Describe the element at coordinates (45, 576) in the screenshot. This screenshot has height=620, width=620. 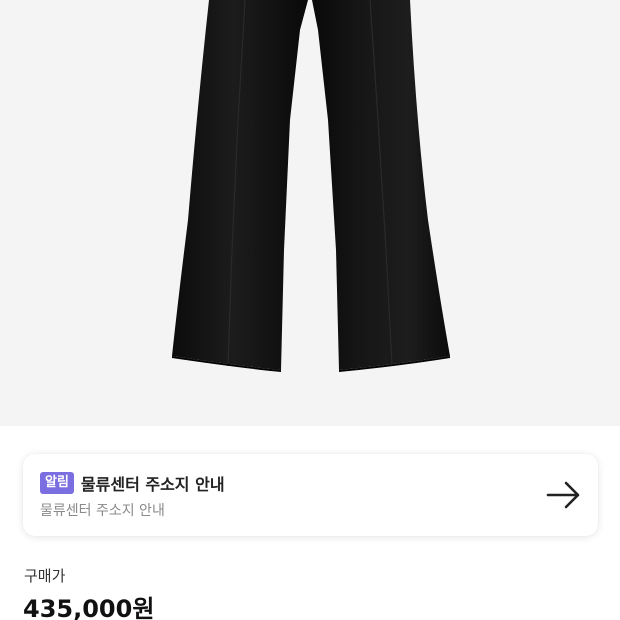
I see `price-label: 구매가` at that location.